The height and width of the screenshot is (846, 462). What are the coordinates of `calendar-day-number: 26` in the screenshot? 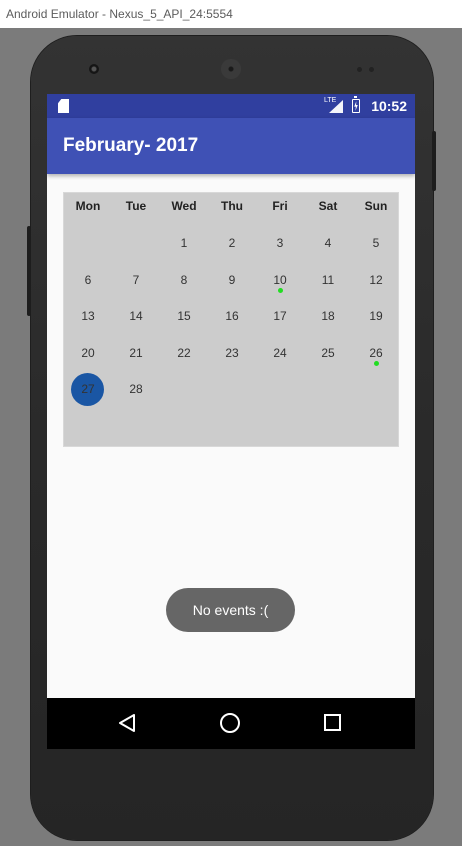 It's located at (376, 352).